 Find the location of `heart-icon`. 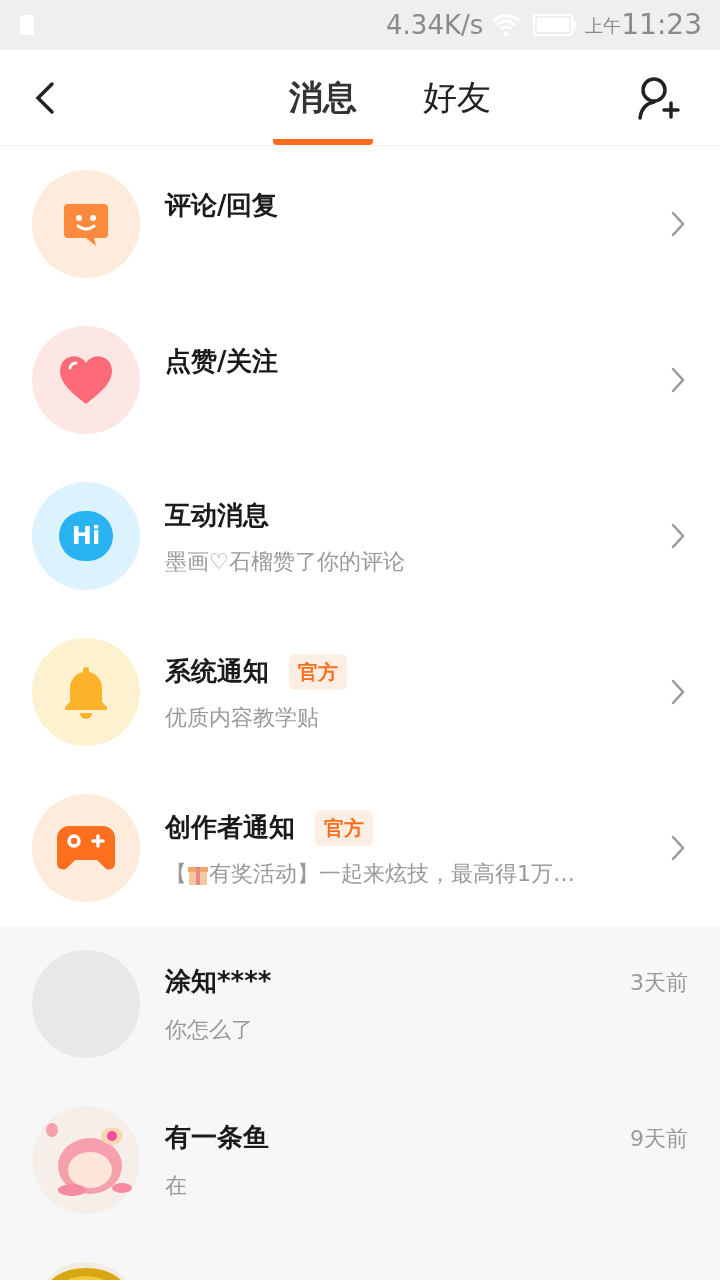

heart-icon is located at coordinates (86, 380).